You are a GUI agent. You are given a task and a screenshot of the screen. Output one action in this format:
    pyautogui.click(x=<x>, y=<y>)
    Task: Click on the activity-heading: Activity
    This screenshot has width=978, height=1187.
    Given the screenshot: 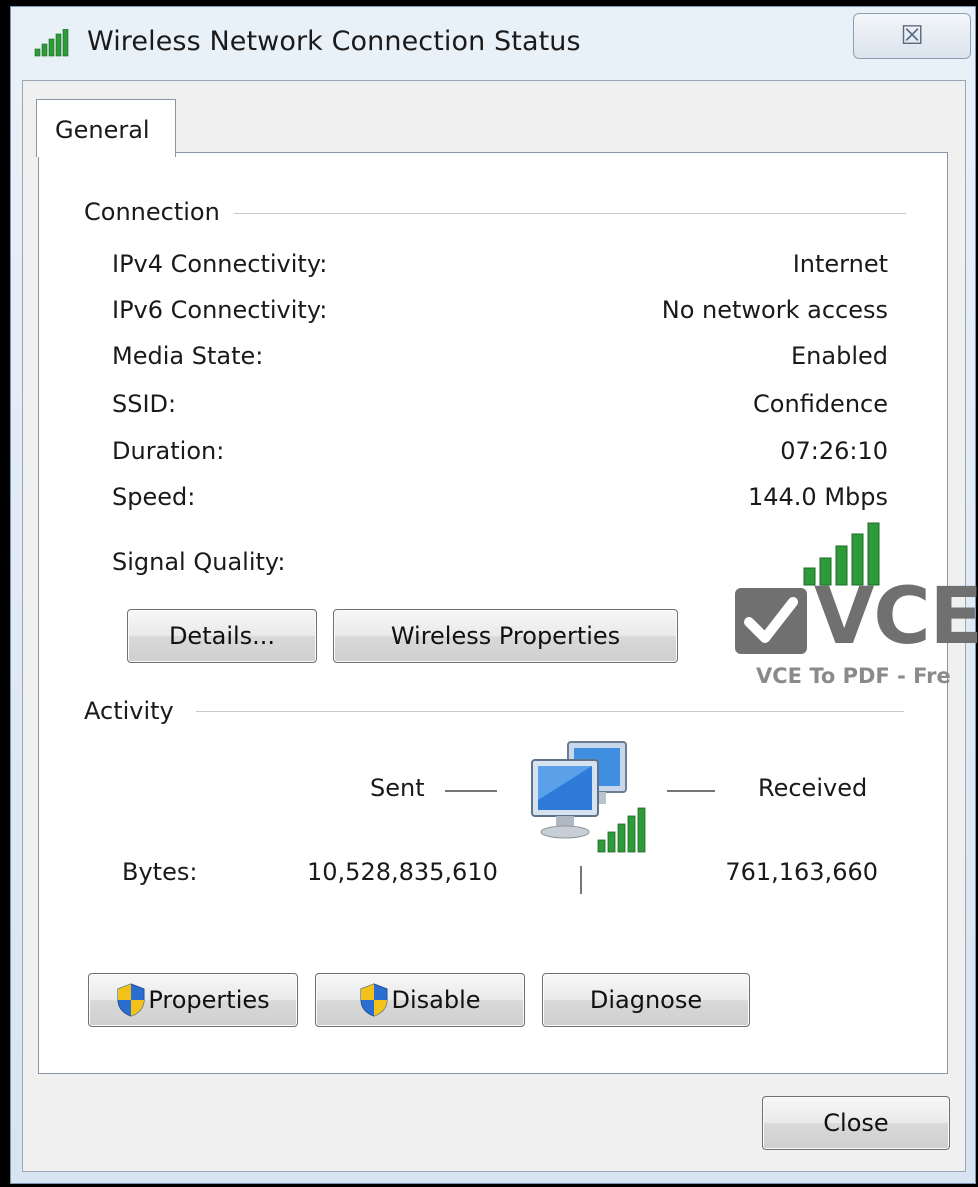 What is the action you would take?
    pyautogui.click(x=136, y=711)
    